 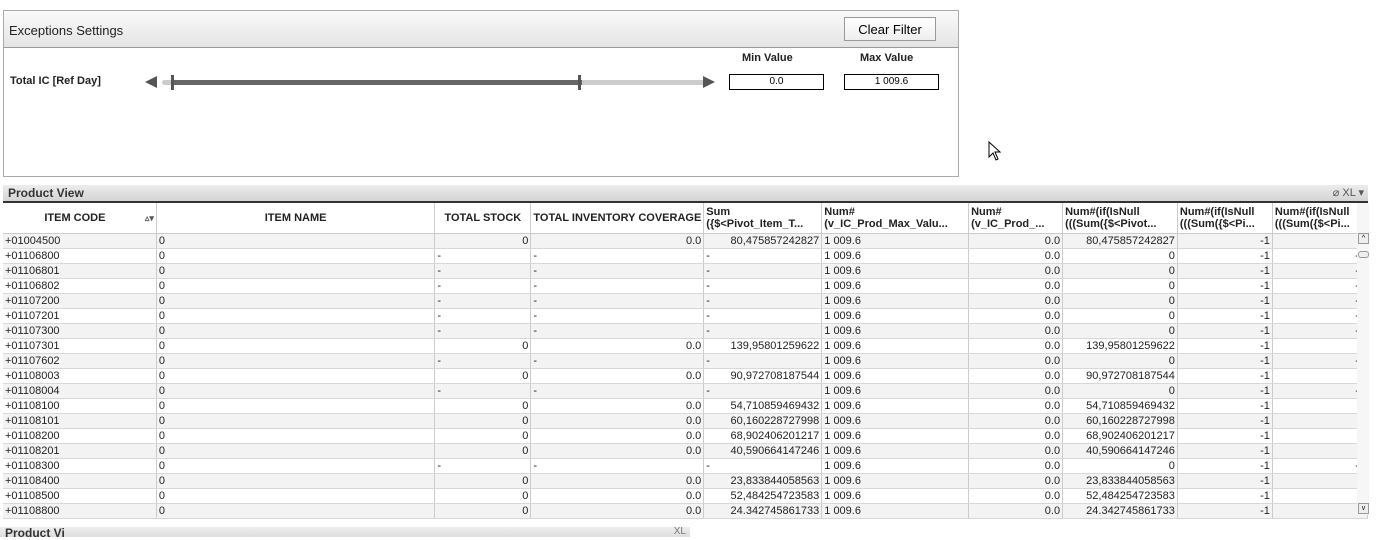 What do you see at coordinates (890, 29) in the screenshot?
I see `clear-filter-button: Clear Filter` at bounding box center [890, 29].